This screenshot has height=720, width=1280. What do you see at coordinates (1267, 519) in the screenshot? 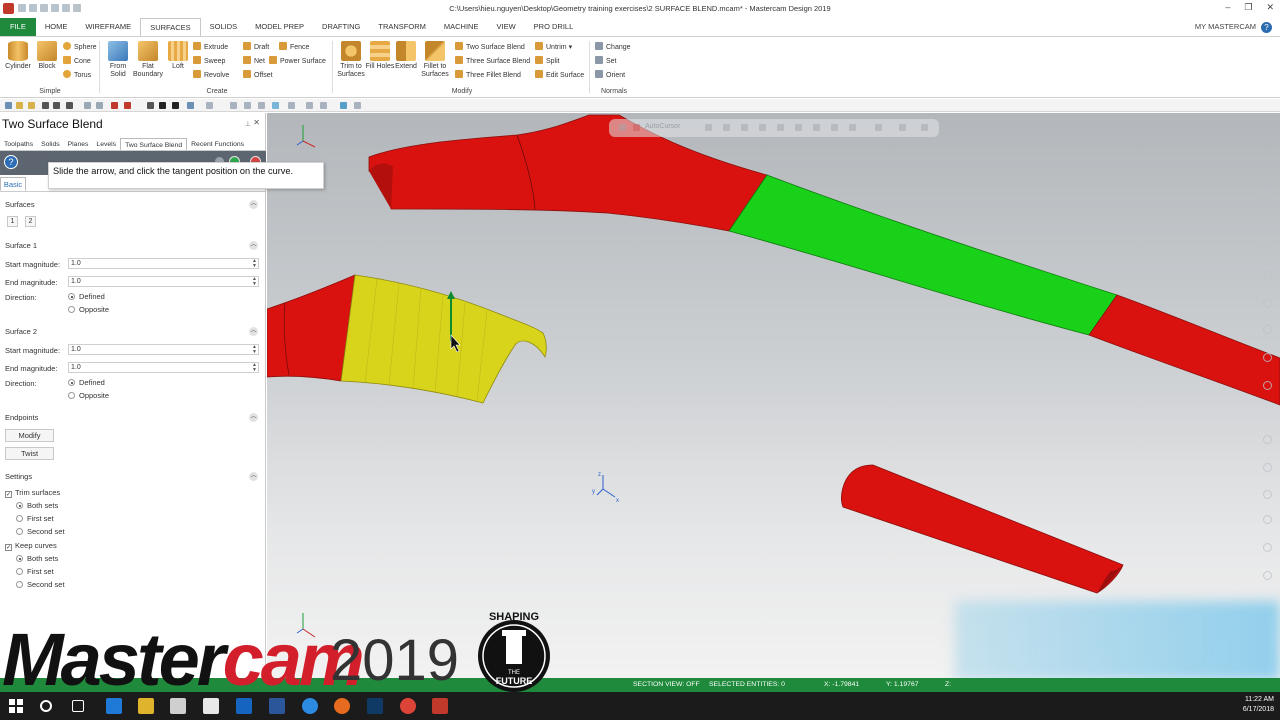
I see `section-view-icon` at bounding box center [1267, 519].